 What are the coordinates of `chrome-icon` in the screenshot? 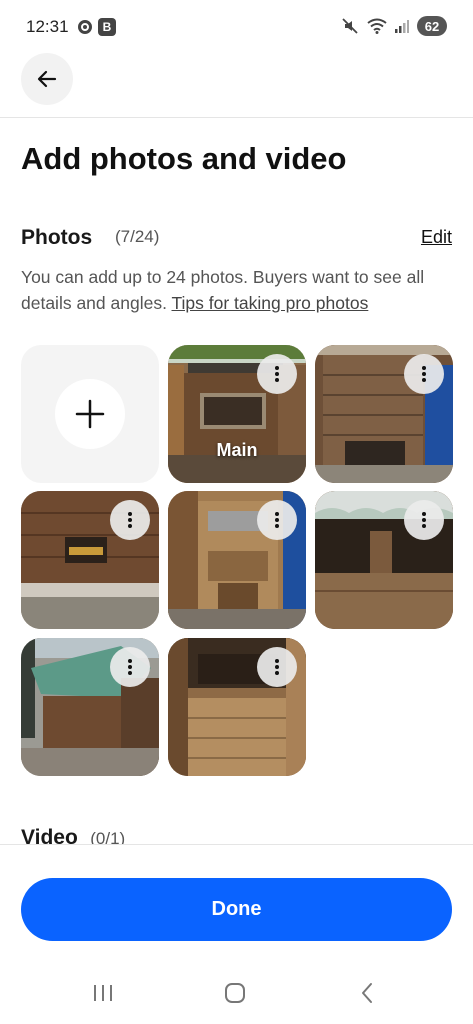 It's located at (85, 27).